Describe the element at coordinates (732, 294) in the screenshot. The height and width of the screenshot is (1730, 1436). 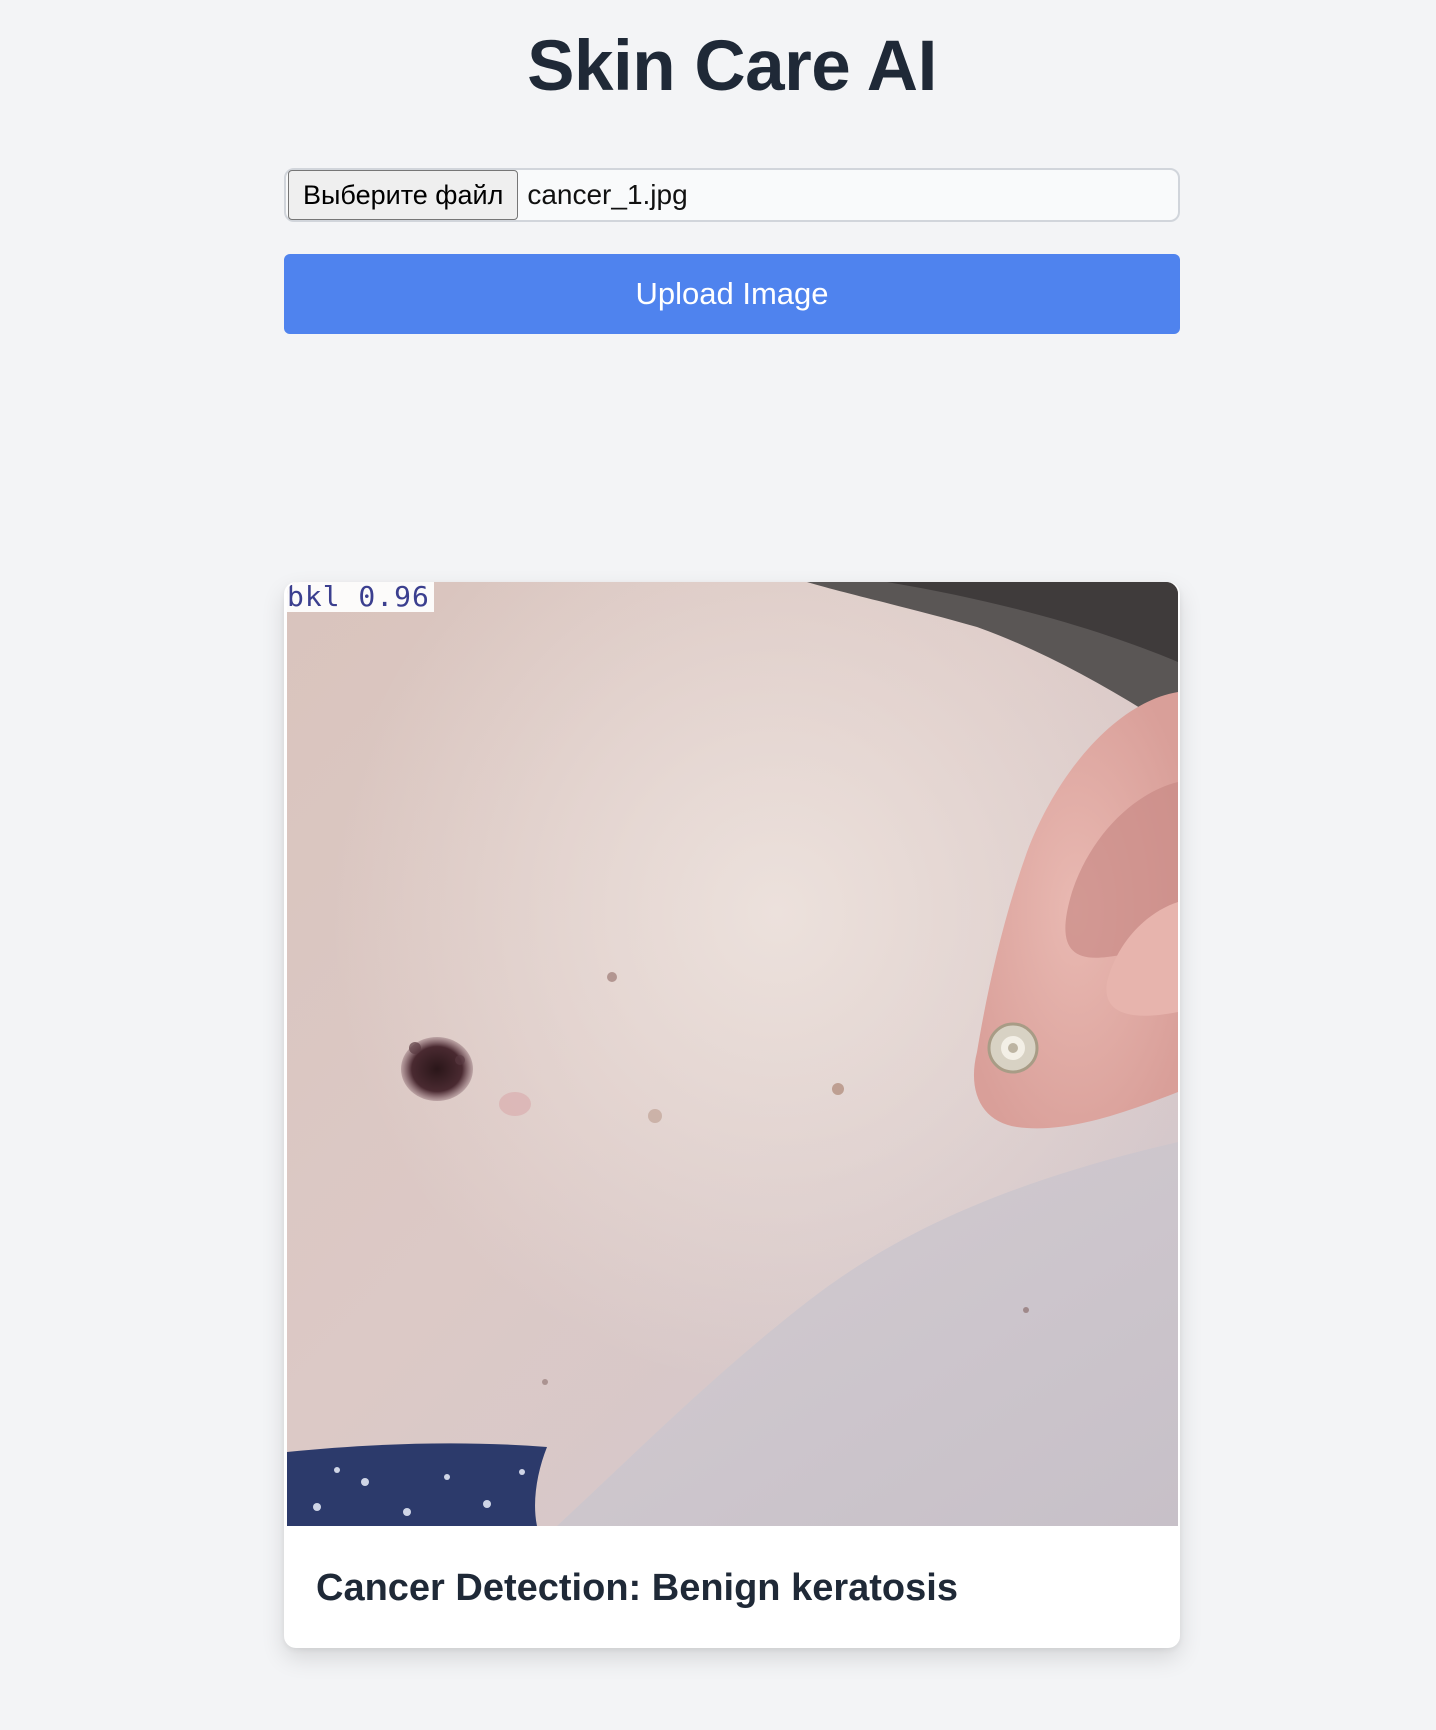
I see `upload-image-button: Upload Image` at that location.